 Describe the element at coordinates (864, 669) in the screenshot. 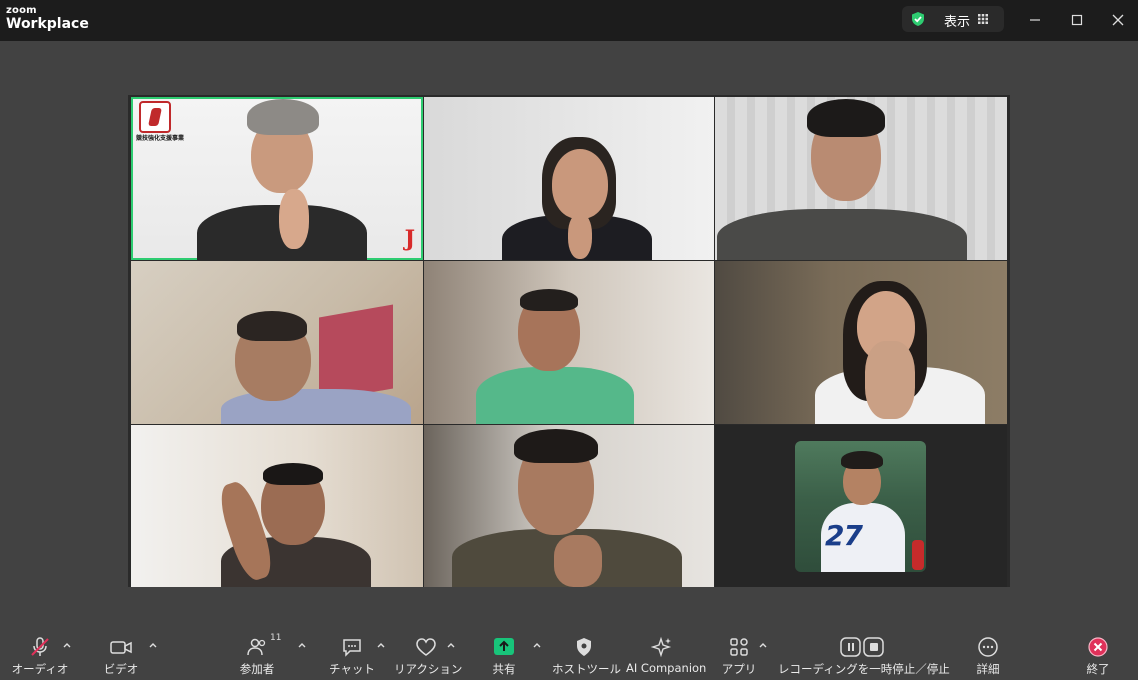

I see `recording-label: レコーディングを一時停止／停止` at that location.